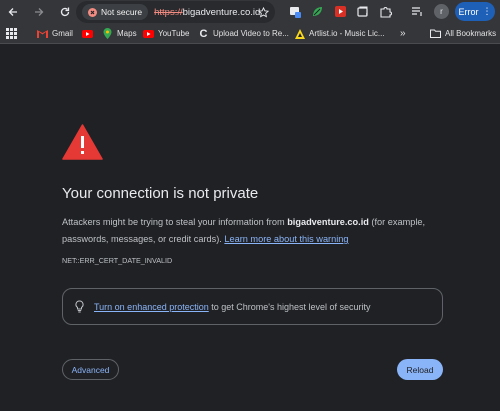 Image resolution: width=500 pixels, height=411 pixels. What do you see at coordinates (122, 12) in the screenshot?
I see `not-secure-label: Not secure` at bounding box center [122, 12].